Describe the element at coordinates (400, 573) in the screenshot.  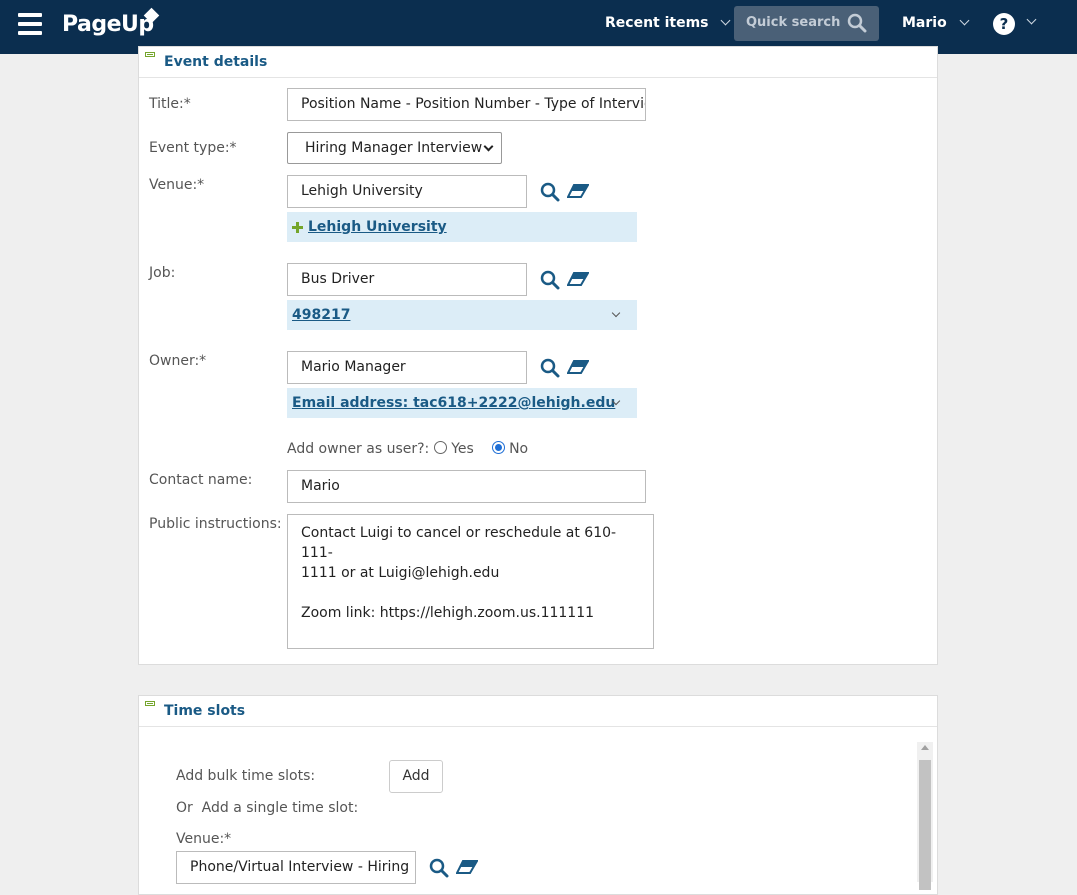
I see `instructions-line: 1111 or at Luigi@lehigh.edu` at that location.